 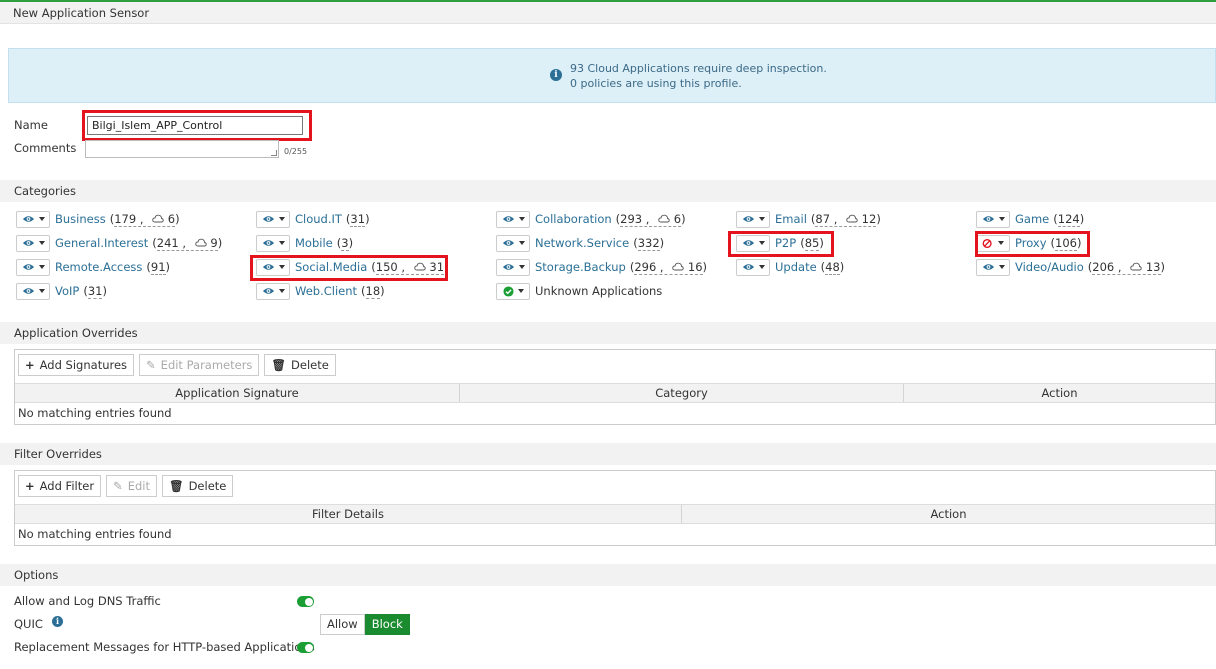 I want to click on category-update: Update (48), so click(x=790, y=267).